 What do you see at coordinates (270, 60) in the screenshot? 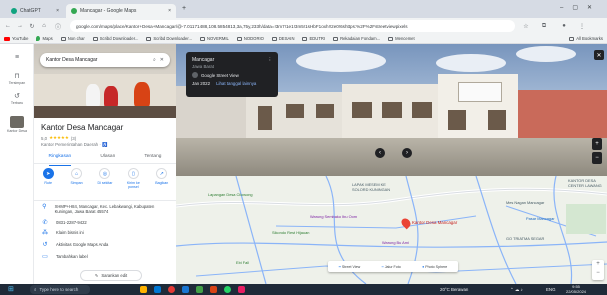
I see `more-options-icon: ⋮` at bounding box center [270, 60].